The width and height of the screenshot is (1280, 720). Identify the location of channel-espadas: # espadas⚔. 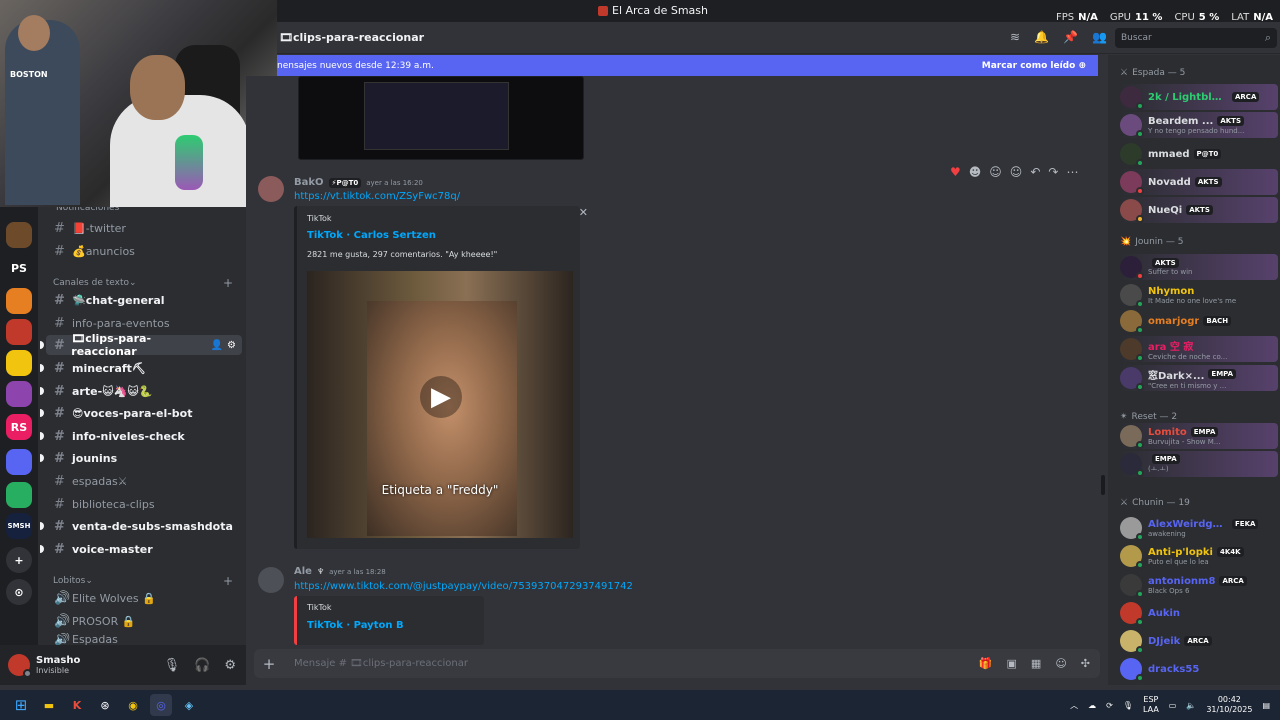
(144, 481).